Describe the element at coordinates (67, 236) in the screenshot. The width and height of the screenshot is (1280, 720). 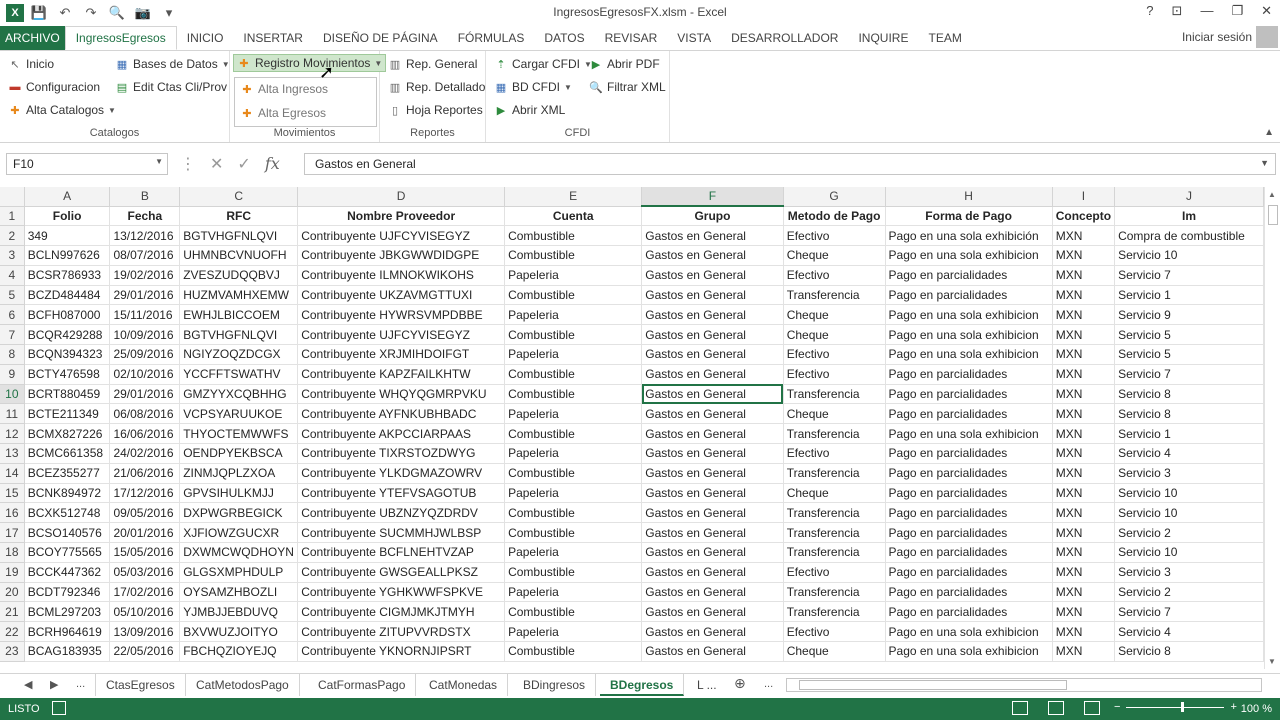
I see `cell: 349` at that location.